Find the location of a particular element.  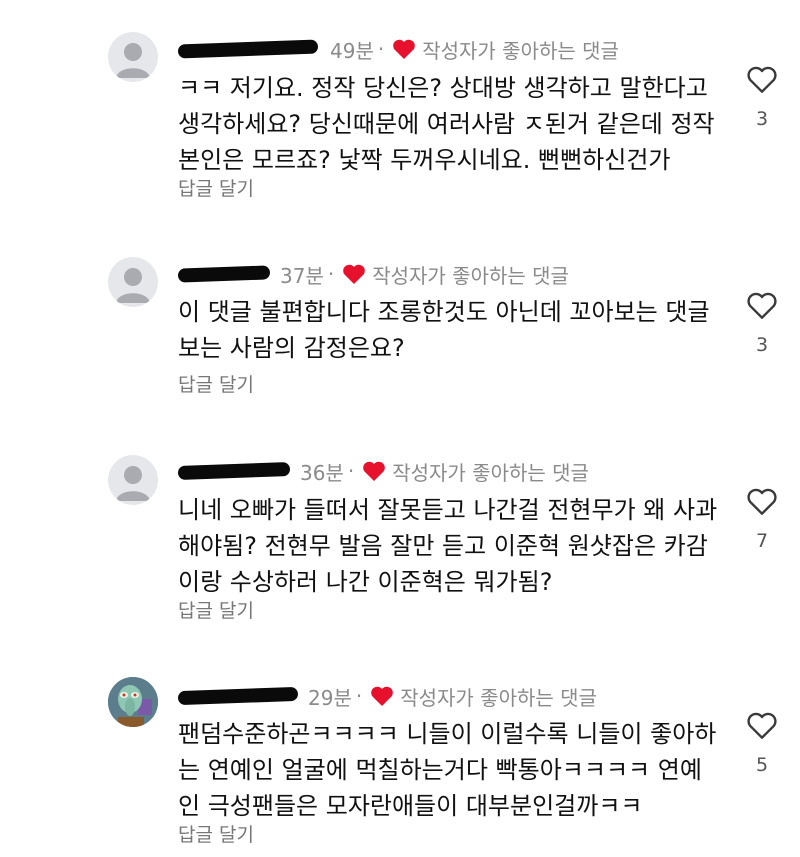

comment-time: 29분 is located at coordinates (330, 697).